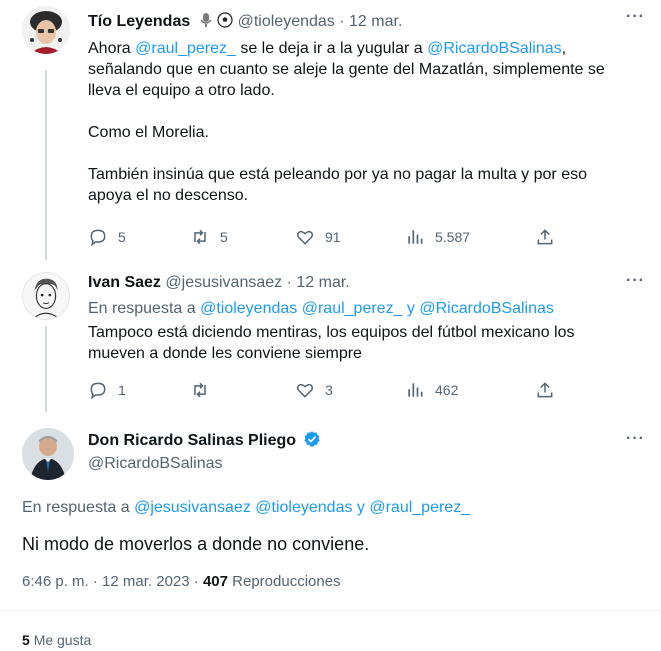 The height and width of the screenshot is (651, 661). Describe the element at coordinates (26, 640) in the screenshot. I see `likes-count: 5` at that location.